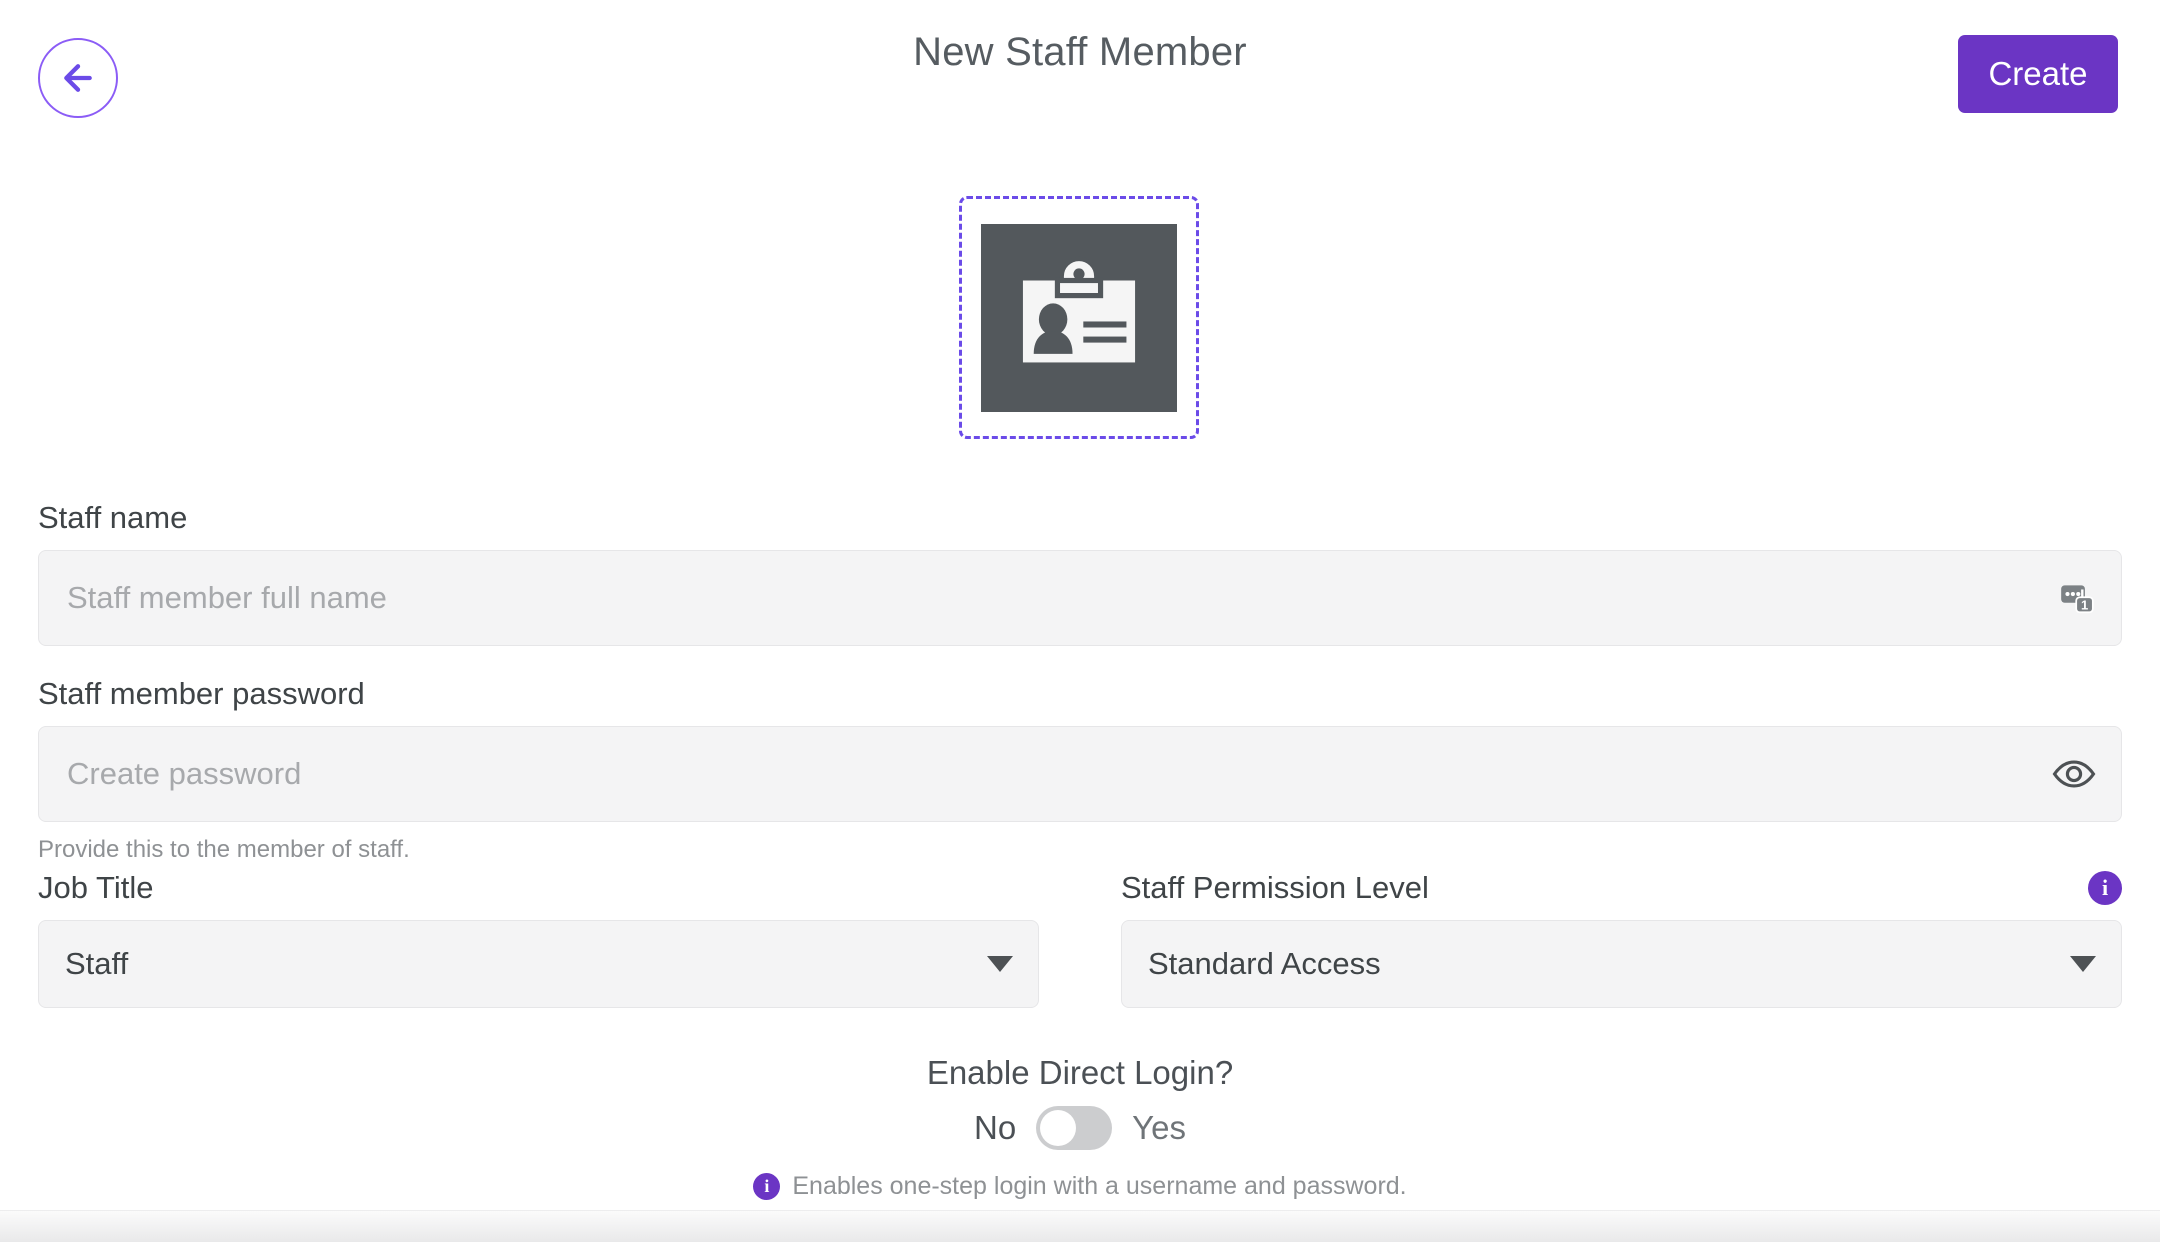  I want to click on permission-level-value: Standard Access, so click(1264, 963).